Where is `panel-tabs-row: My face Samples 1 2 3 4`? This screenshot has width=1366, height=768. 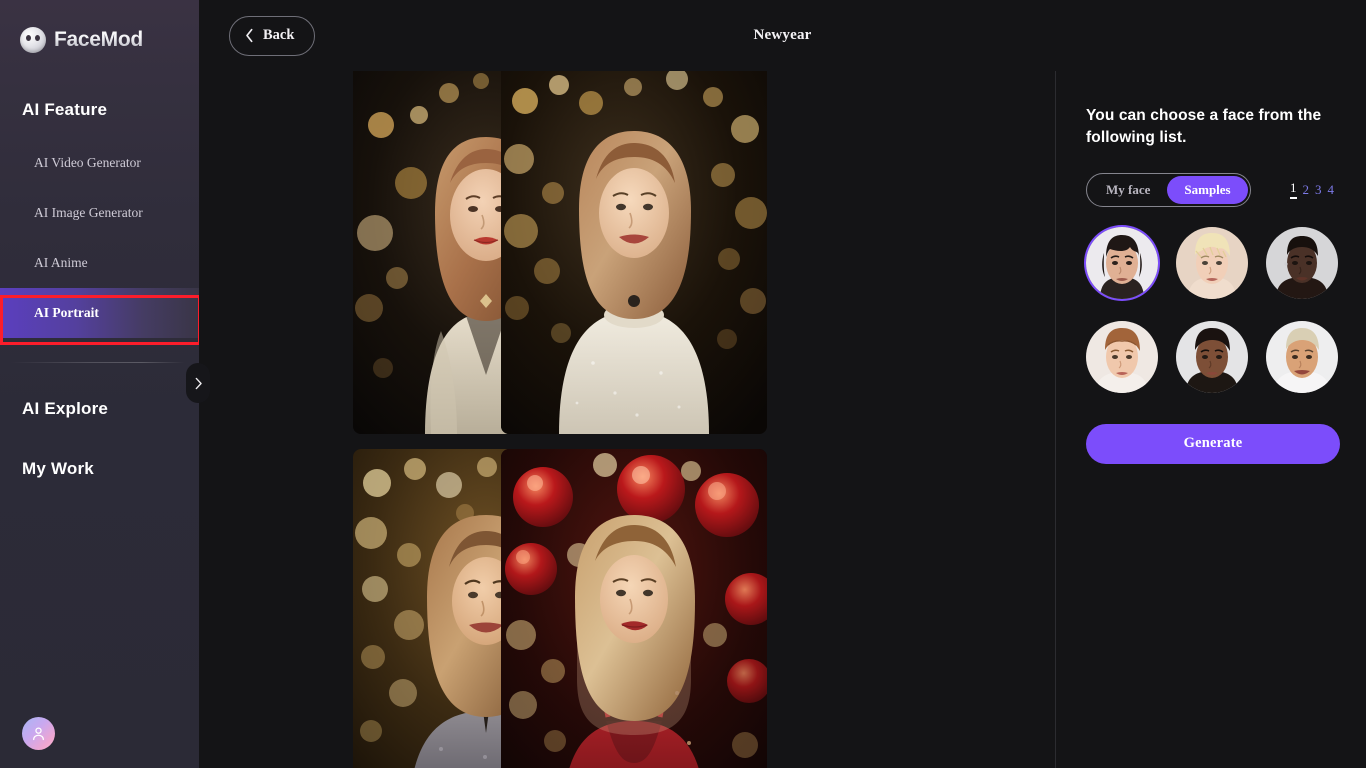 panel-tabs-row: My face Samples 1 2 3 4 is located at coordinates (1214, 189).